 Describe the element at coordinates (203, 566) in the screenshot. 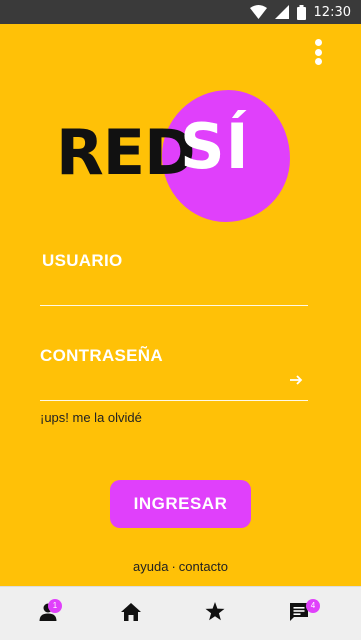

I see `contact-link: contacto` at that location.